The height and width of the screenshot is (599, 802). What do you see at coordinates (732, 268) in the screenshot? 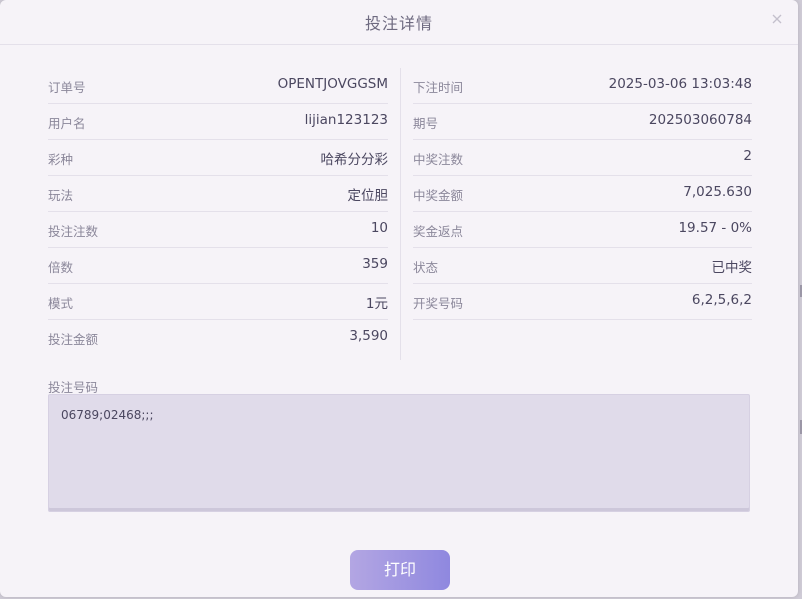
I see `status-value: 已中奖` at bounding box center [732, 268].